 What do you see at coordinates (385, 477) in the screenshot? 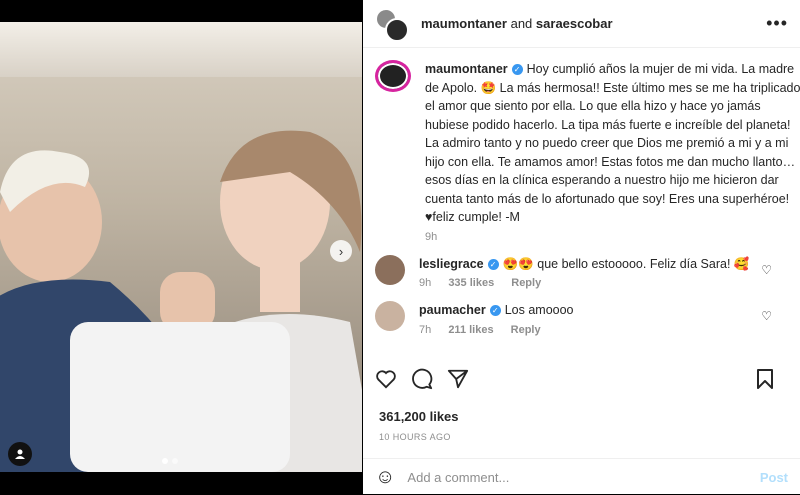
I see `emoji-icon: ☺` at bounding box center [385, 477].